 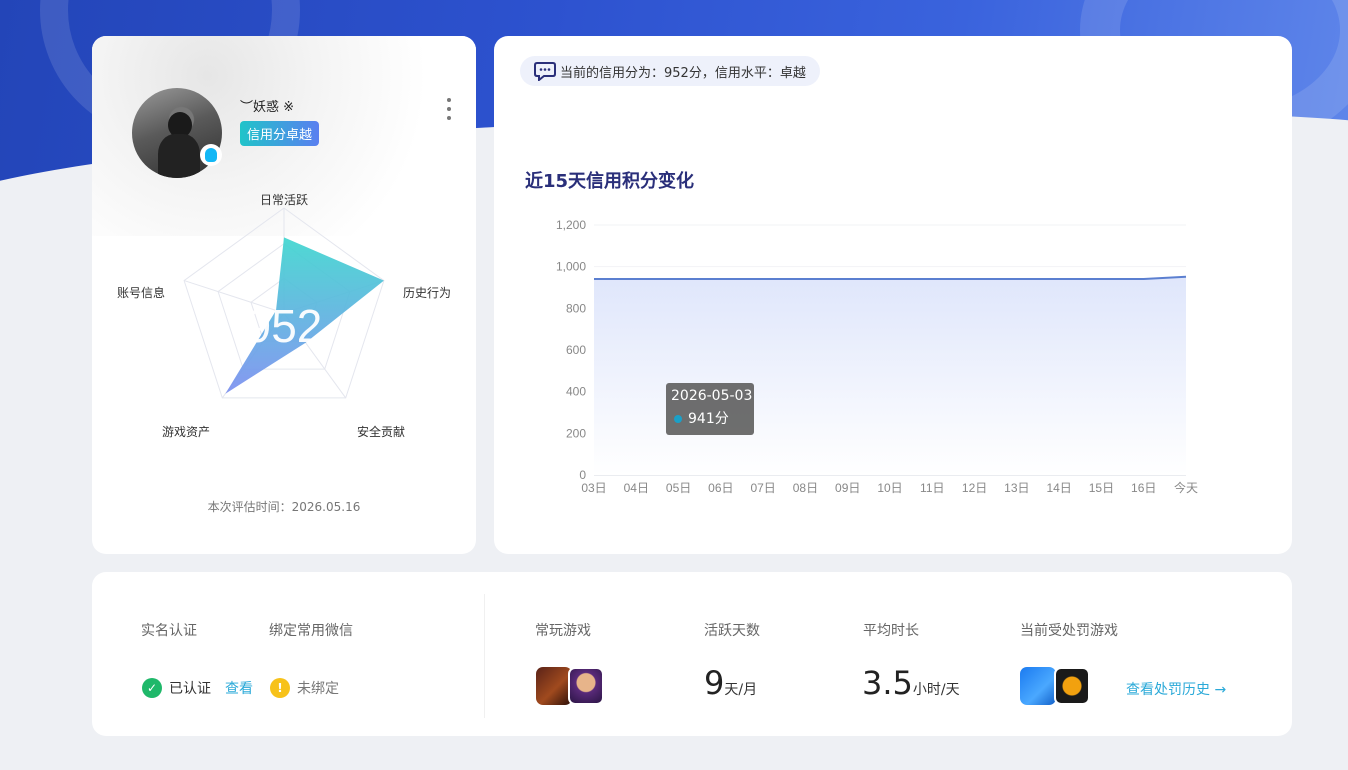 I want to click on x-tick-label: 07日, so click(x=762, y=488).